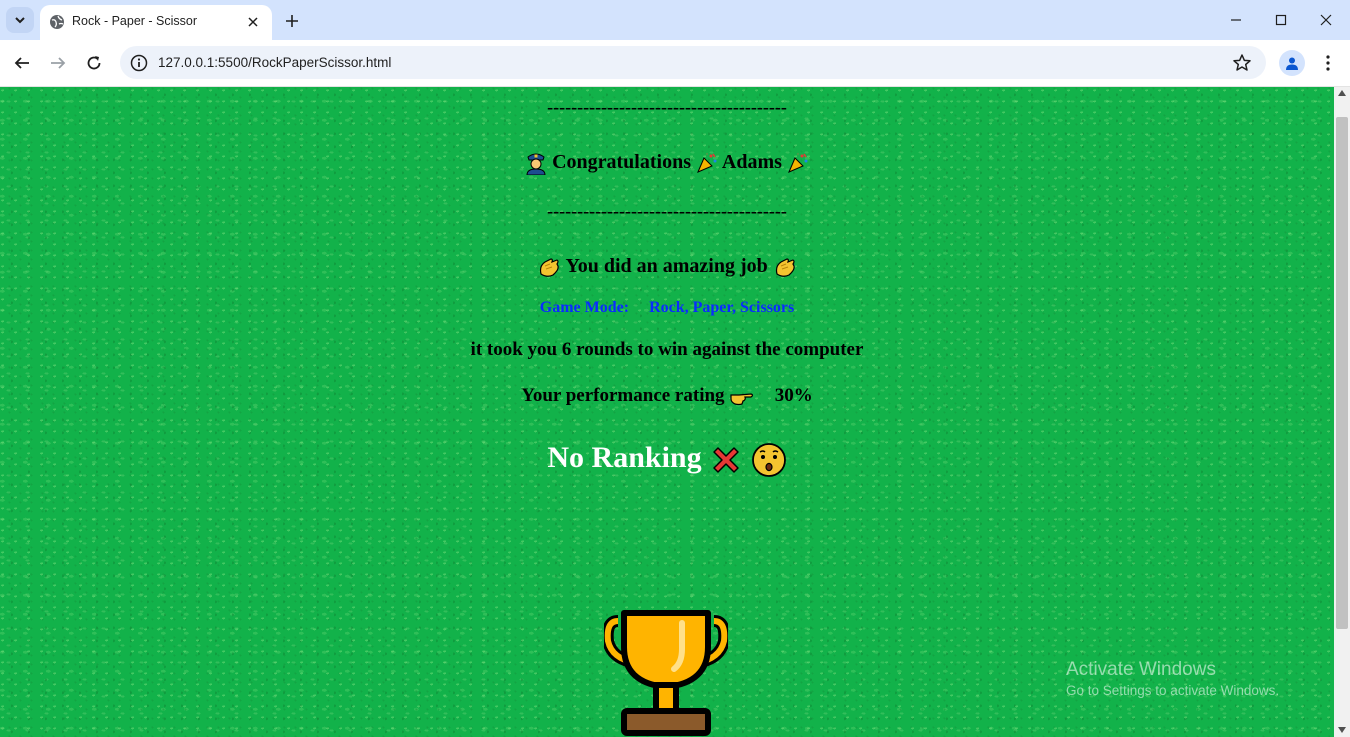 The image size is (1350, 737). What do you see at coordinates (536, 164) in the screenshot?
I see `police-officer-icon` at bounding box center [536, 164].